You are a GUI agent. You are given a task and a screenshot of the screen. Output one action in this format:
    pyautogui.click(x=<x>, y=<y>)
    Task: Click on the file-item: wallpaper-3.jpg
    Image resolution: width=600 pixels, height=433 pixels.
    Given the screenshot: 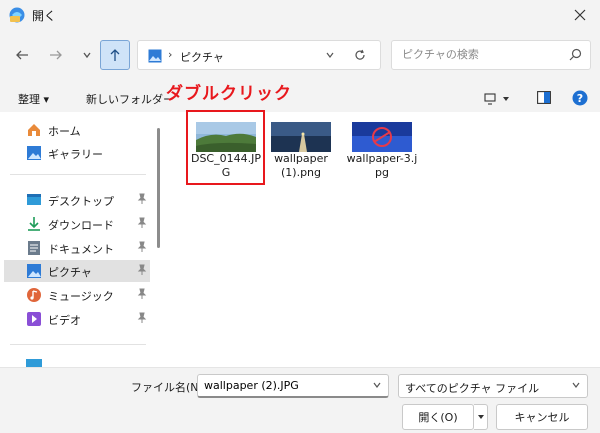 What is the action you would take?
    pyautogui.click(x=382, y=147)
    